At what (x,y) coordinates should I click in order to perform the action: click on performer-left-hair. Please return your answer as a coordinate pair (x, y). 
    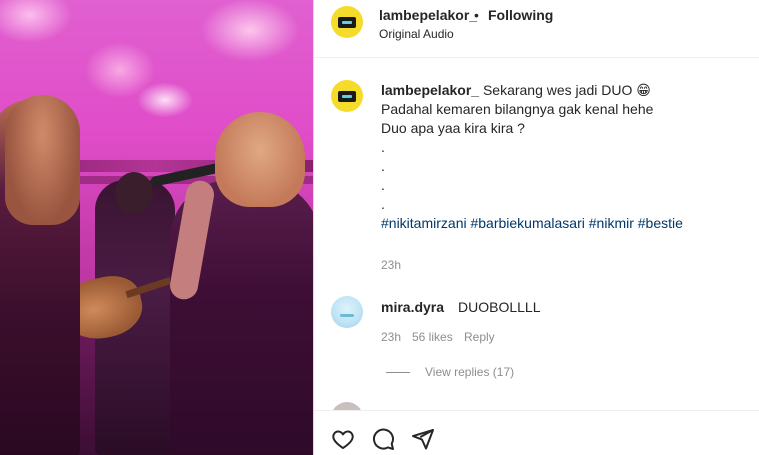
    Looking at the image, I should click on (42, 160).